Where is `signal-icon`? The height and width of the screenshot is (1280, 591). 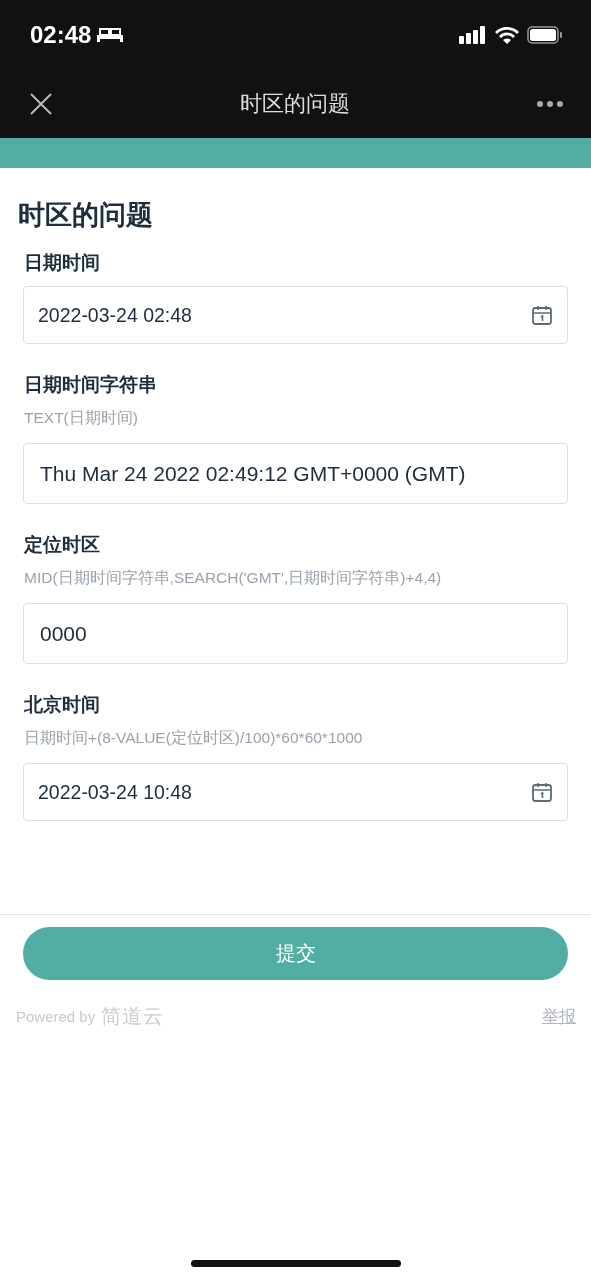 signal-icon is located at coordinates (473, 35).